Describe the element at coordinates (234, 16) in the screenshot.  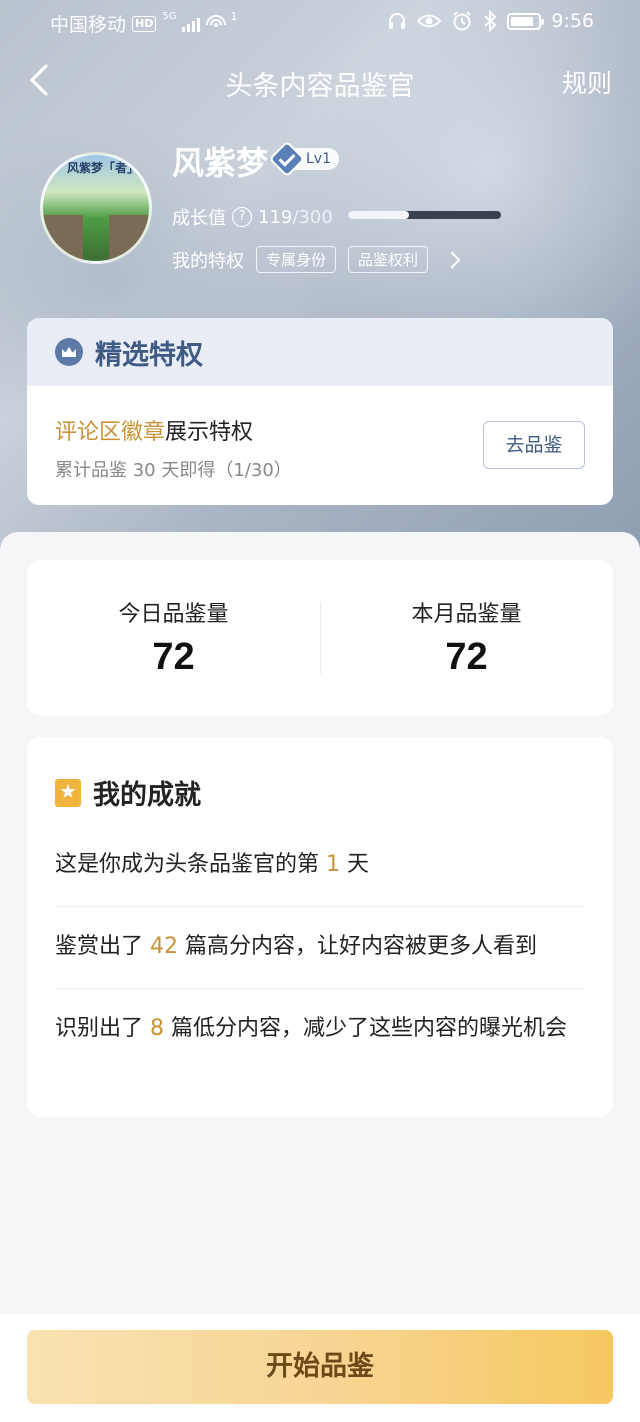
I see `wifi-superscript: 1` at that location.